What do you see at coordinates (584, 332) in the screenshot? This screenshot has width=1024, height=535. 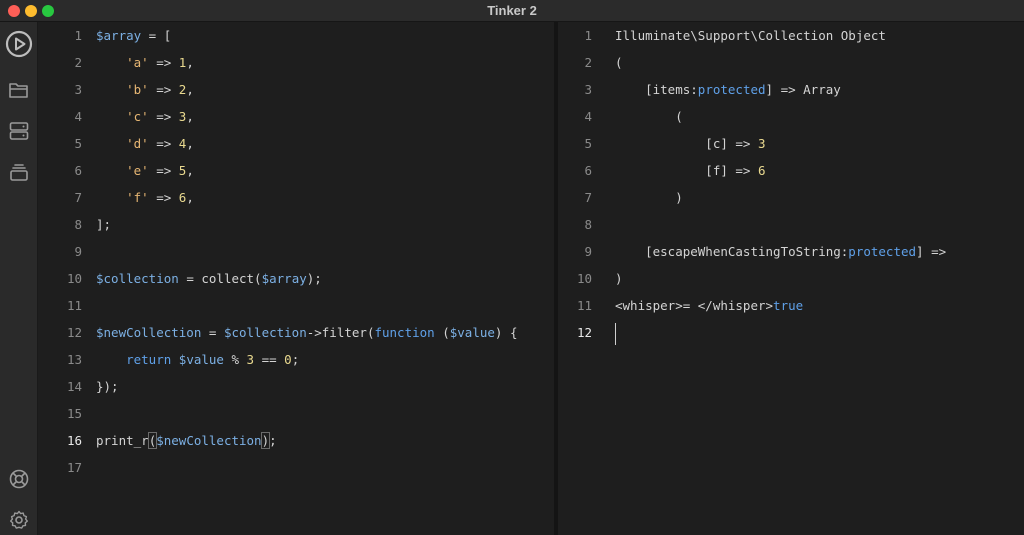 I see `line-number: 12` at bounding box center [584, 332].